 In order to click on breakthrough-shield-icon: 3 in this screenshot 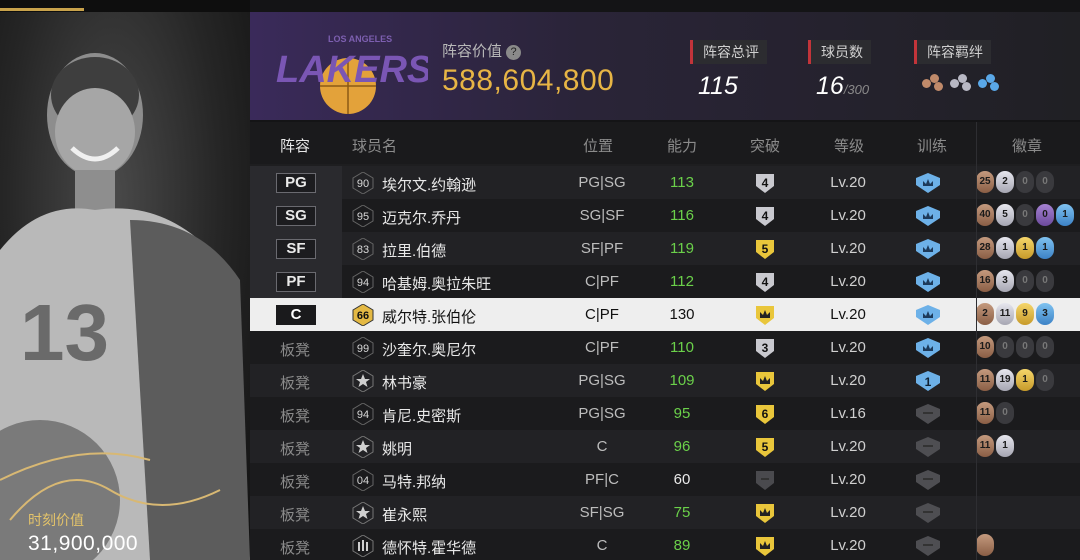, I will do `click(765, 348)`.